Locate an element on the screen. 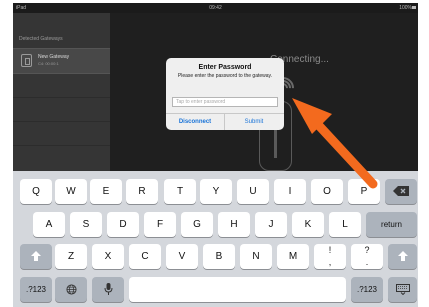  annotation-arrow is located at coordinates (335, 143).